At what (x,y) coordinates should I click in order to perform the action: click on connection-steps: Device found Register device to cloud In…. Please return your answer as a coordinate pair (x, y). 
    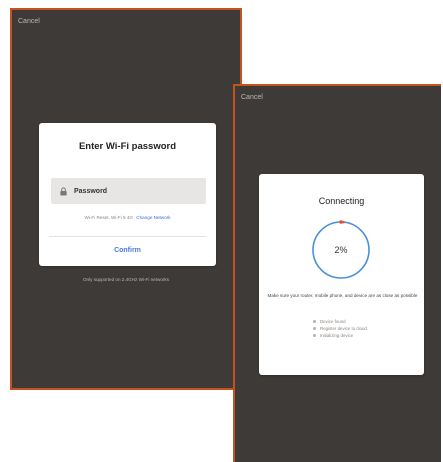
    Looking at the image, I should click on (340, 328).